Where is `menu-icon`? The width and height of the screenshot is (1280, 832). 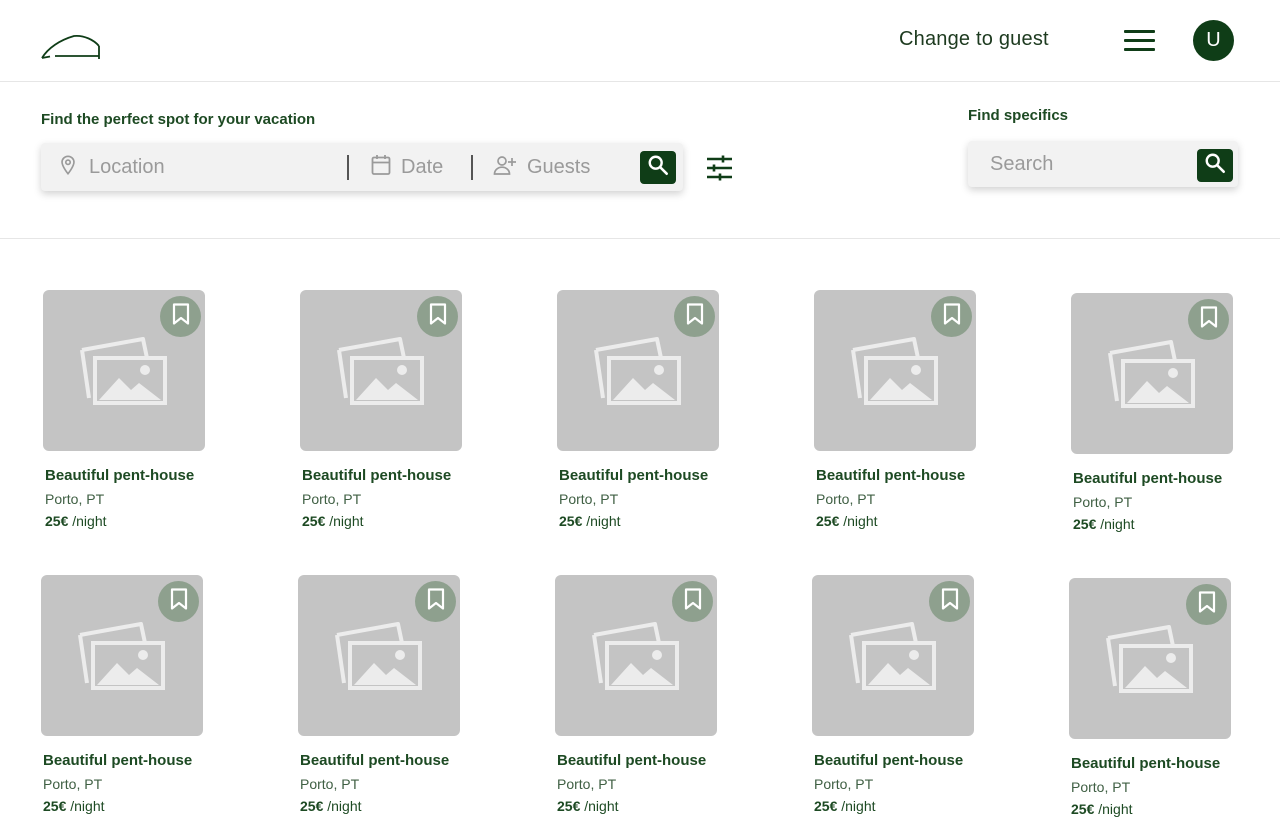
menu-icon is located at coordinates (1139, 41).